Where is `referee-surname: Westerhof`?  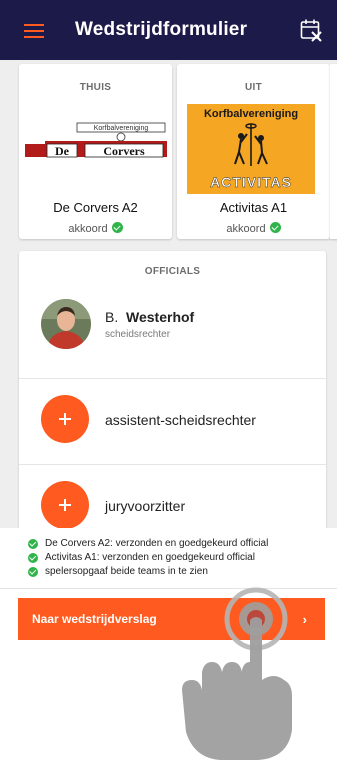
referee-surname: Westerhof is located at coordinates (160, 317).